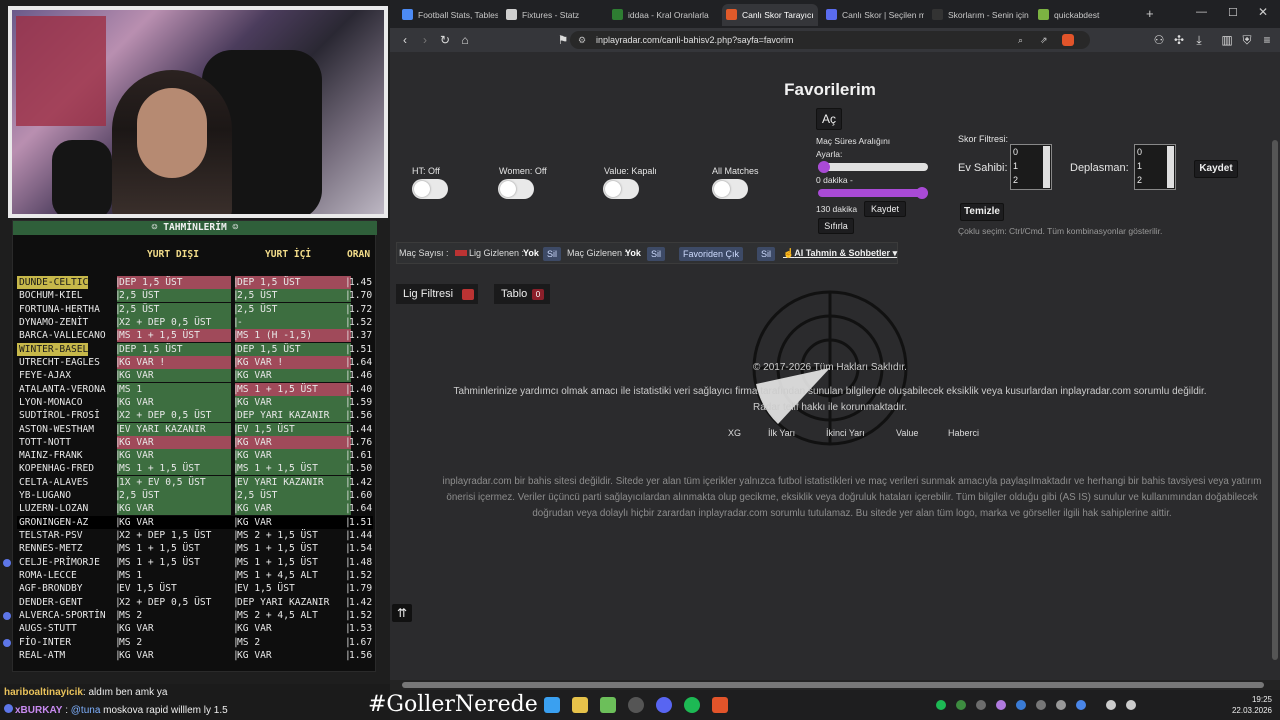 The image size is (1280, 720). I want to click on away-score-list: 0 1 2, so click(1155, 167).